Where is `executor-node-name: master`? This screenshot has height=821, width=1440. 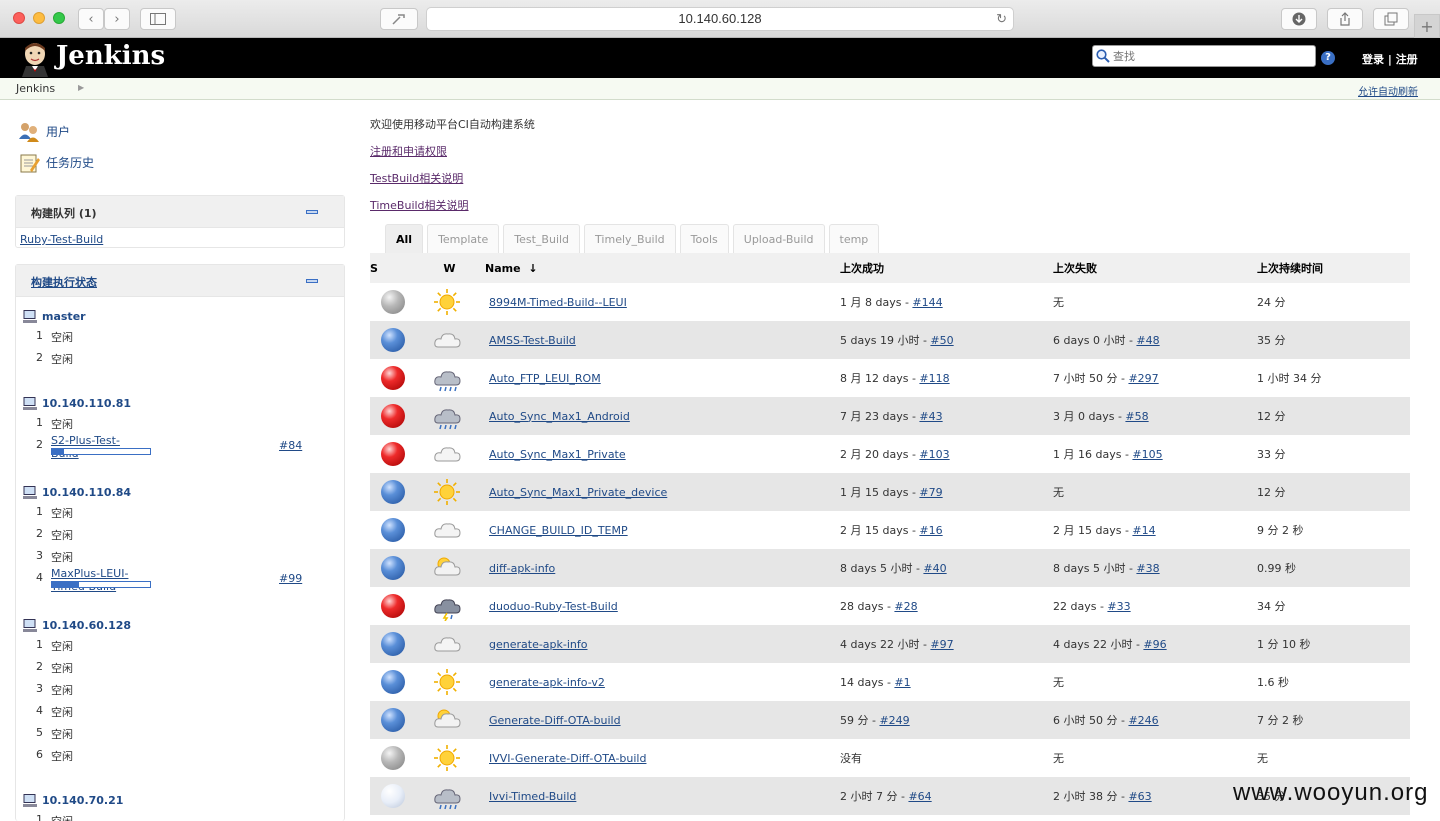 executor-node-name: master is located at coordinates (64, 316).